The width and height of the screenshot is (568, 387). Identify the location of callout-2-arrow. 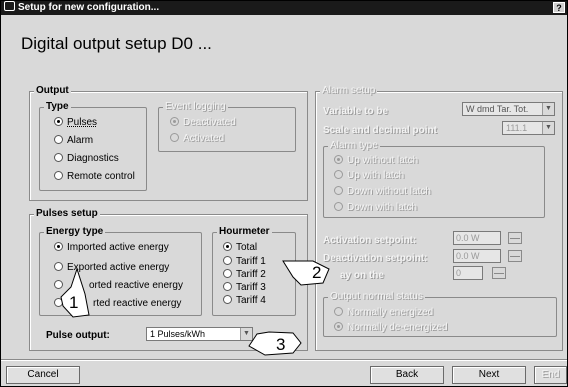
(306, 273).